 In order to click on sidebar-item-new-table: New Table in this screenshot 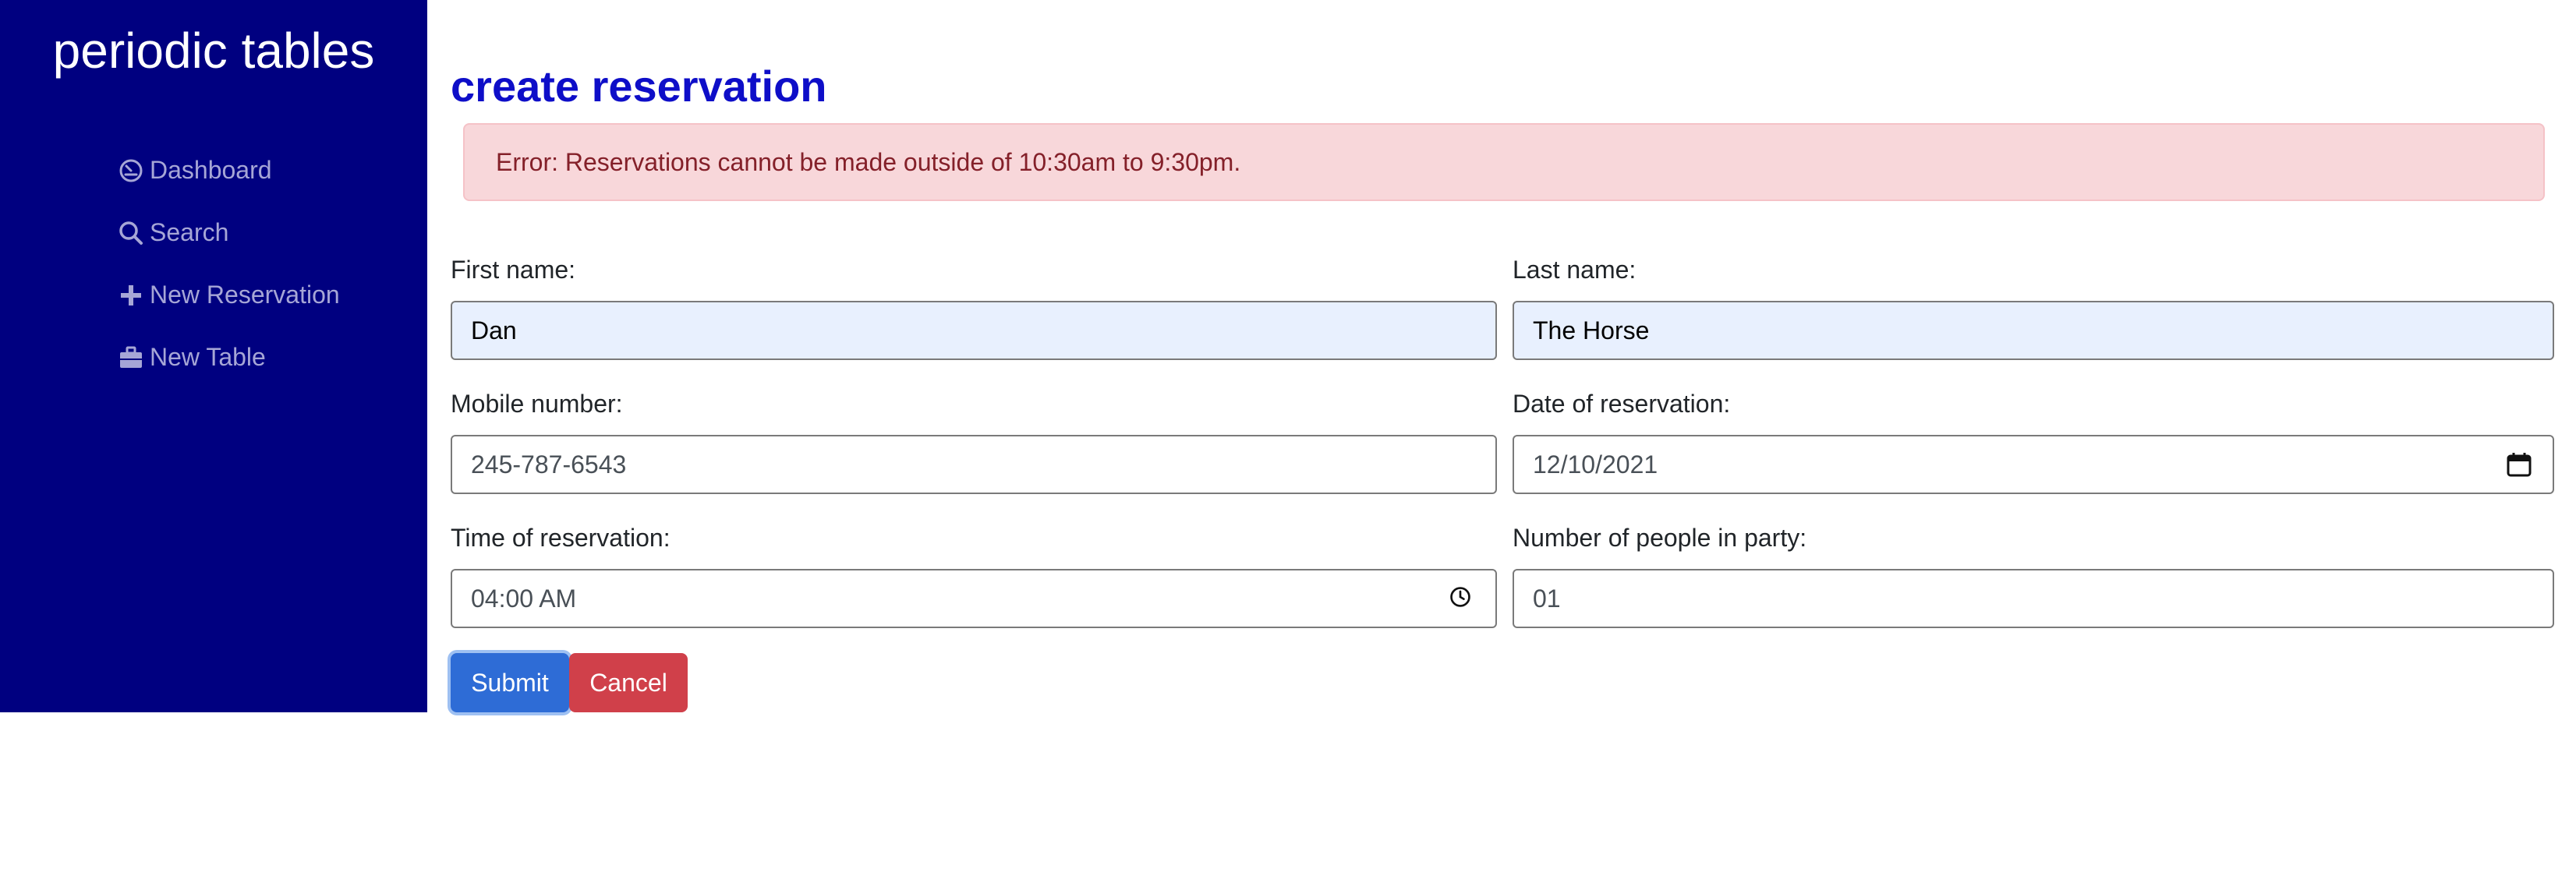, I will do `click(191, 357)`.